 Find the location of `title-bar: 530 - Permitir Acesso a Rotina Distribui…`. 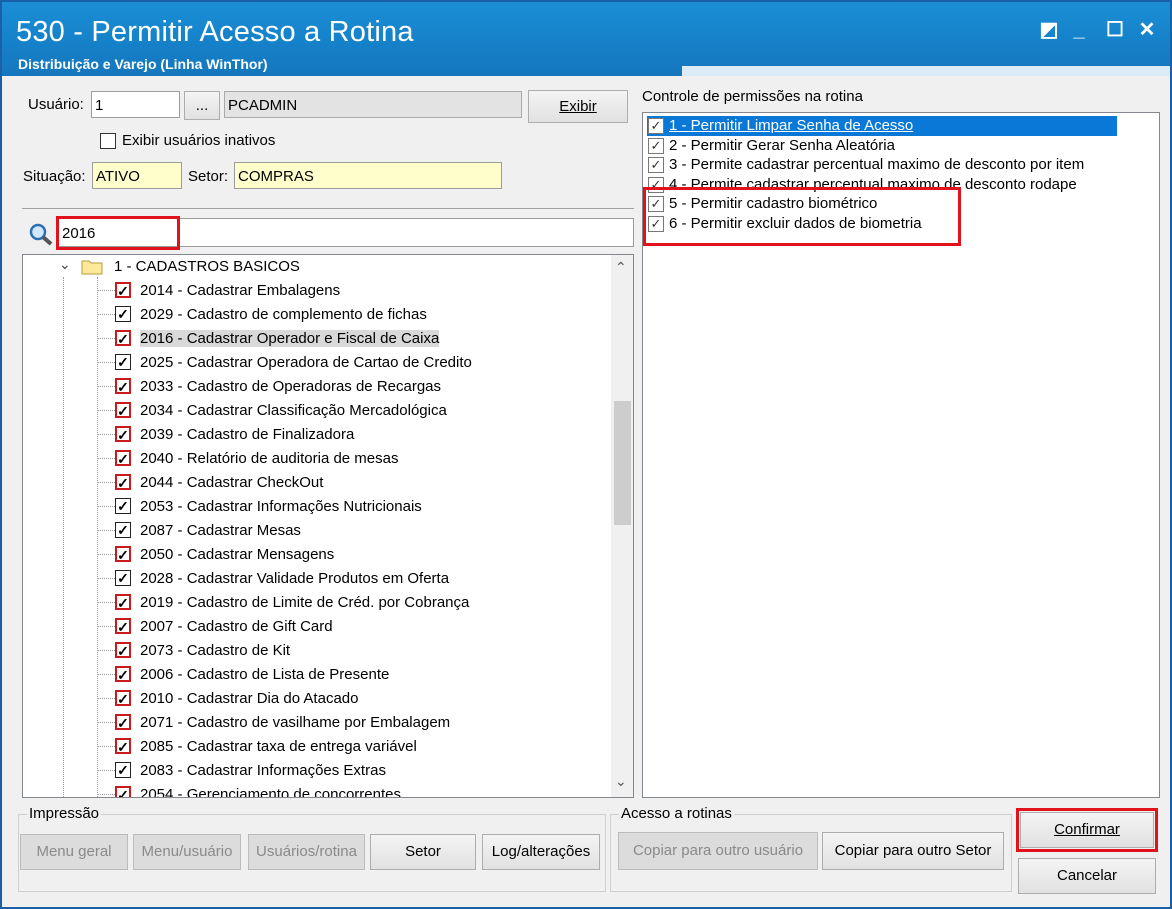

title-bar: 530 - Permitir Acesso a Rotina Distribui… is located at coordinates (586, 39).